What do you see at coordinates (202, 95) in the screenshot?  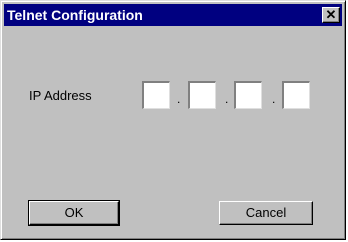 I see `ip-octet-2-input` at bounding box center [202, 95].